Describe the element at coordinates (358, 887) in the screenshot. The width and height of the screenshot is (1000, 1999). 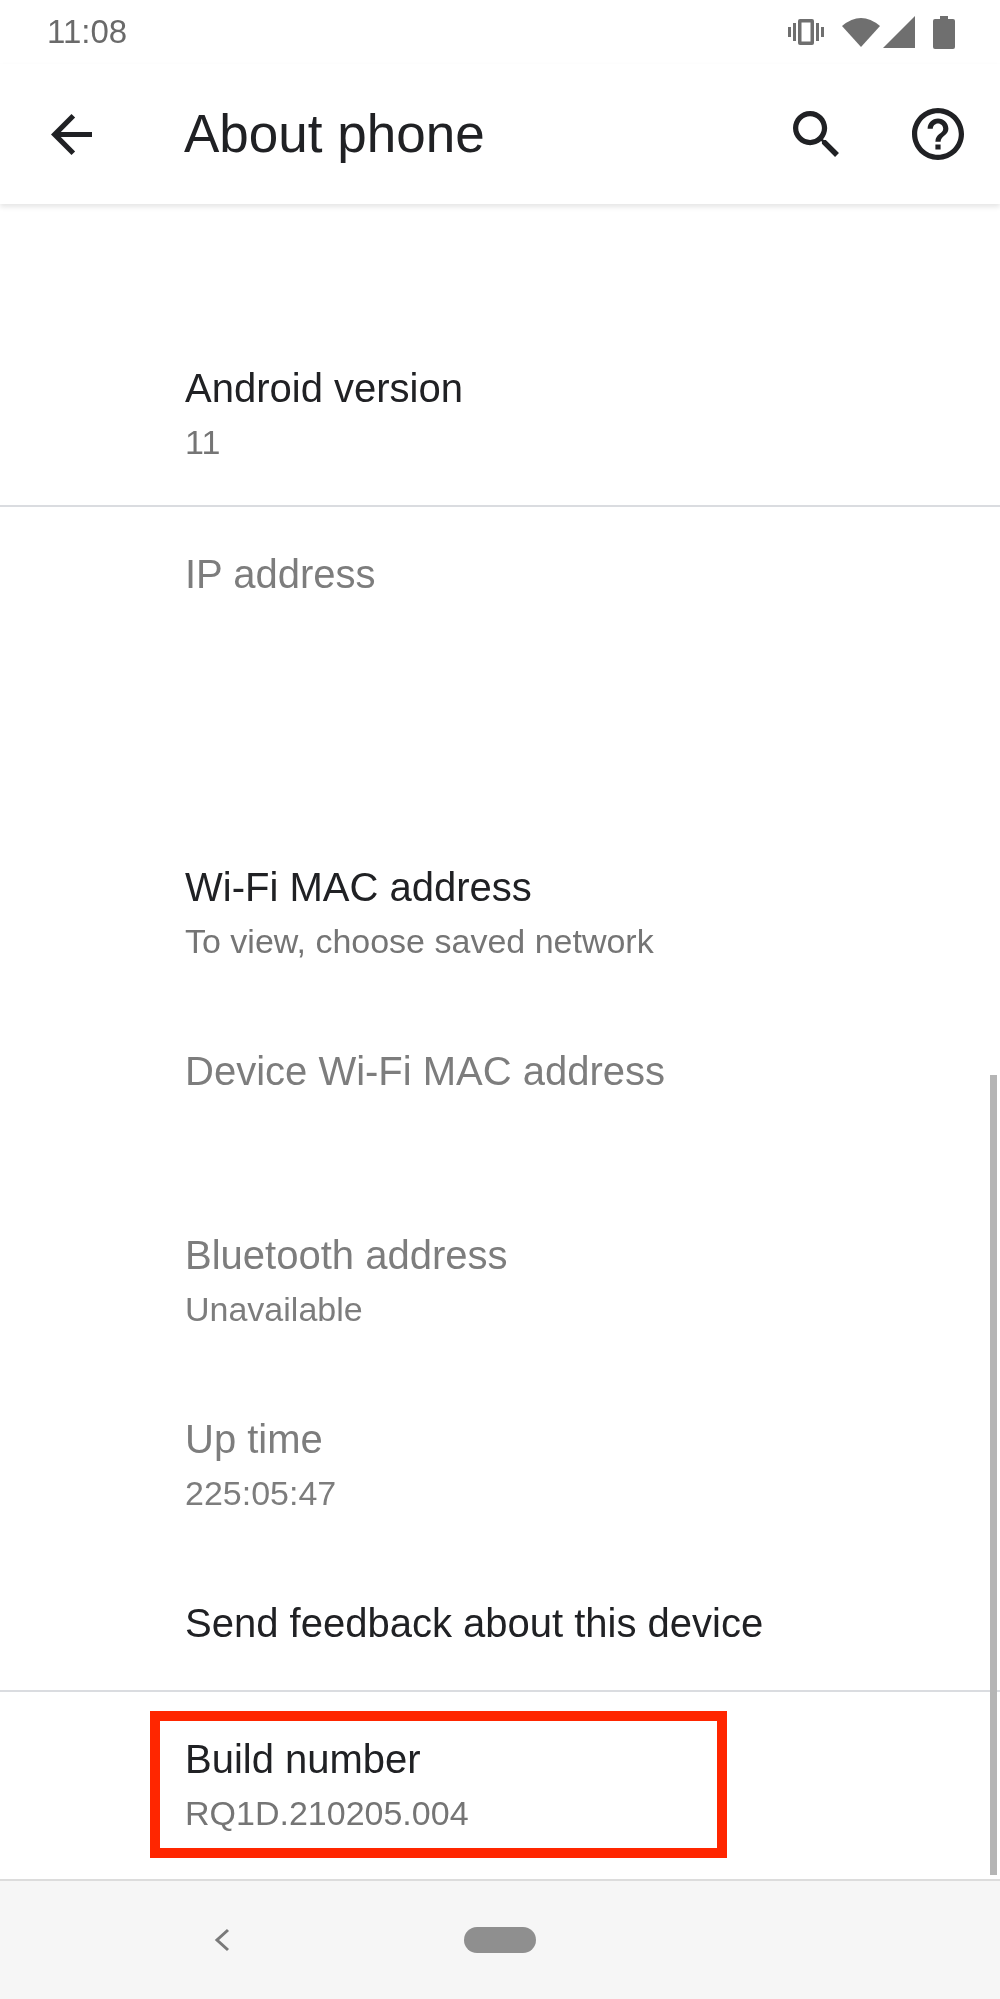
I see `setting-title: Wi-Fi MAC address` at that location.